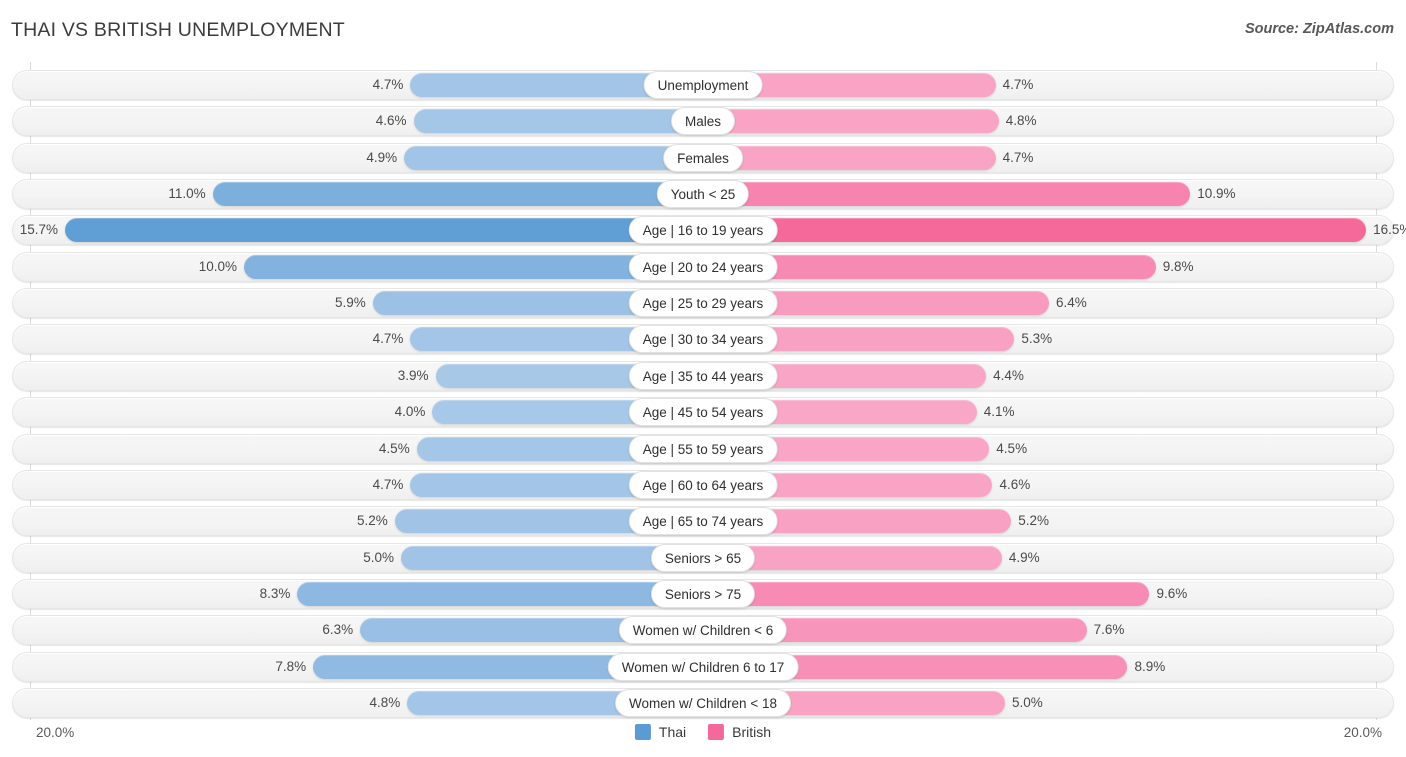 The image size is (1406, 757). What do you see at coordinates (1021, 121) in the screenshot?
I see `value-label-british: 4.8%` at bounding box center [1021, 121].